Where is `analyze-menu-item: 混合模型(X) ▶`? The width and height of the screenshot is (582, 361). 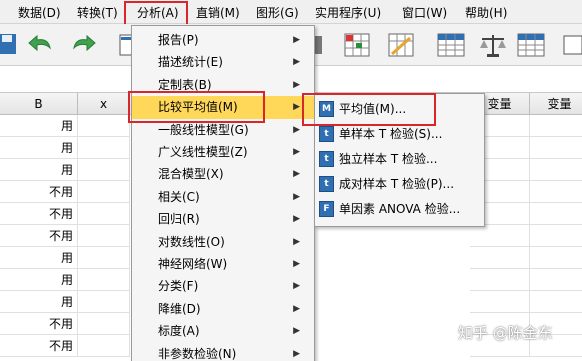
analyze-menu-item: 混合模型(X) ▶ is located at coordinates (223, 174).